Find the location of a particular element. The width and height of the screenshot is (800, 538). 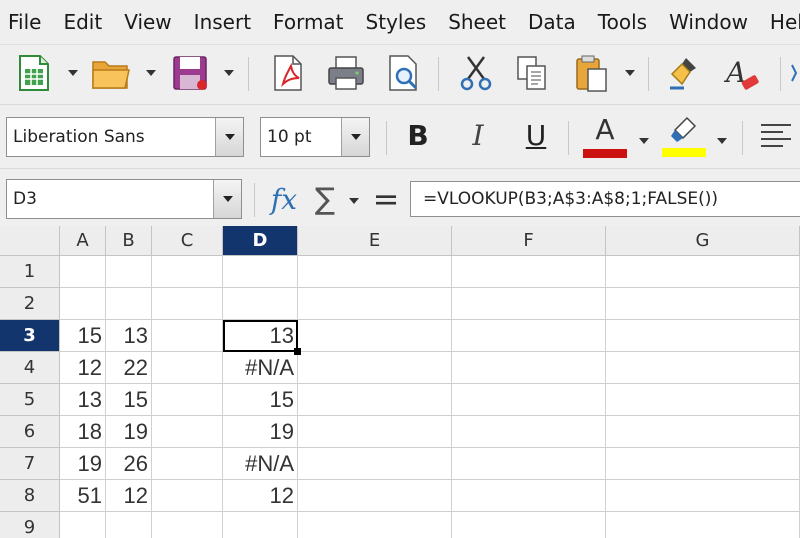

menu-view: View is located at coordinates (147, 22).